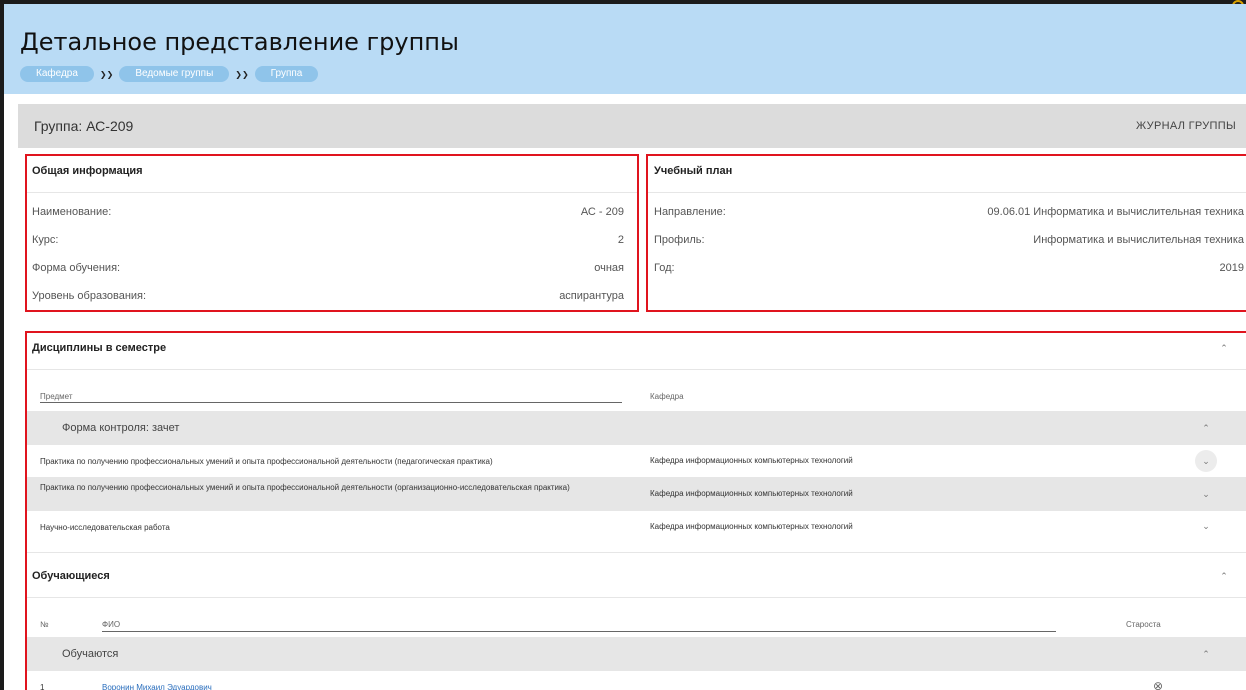 This screenshot has width=1246, height=690. I want to click on column-header-department: Кафедра, so click(667, 396).